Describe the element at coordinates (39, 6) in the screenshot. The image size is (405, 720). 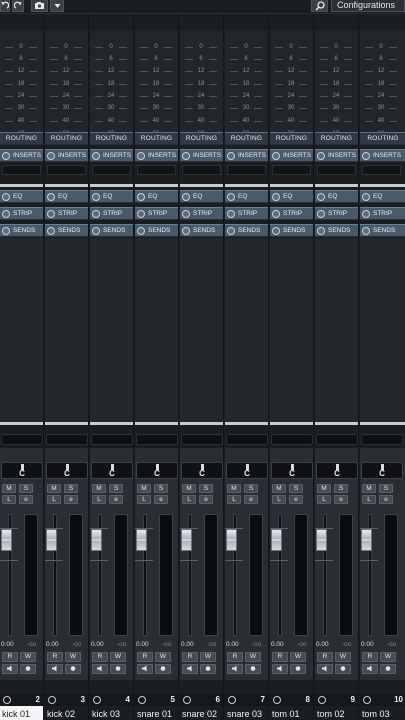
I see `snapshot-button` at that location.